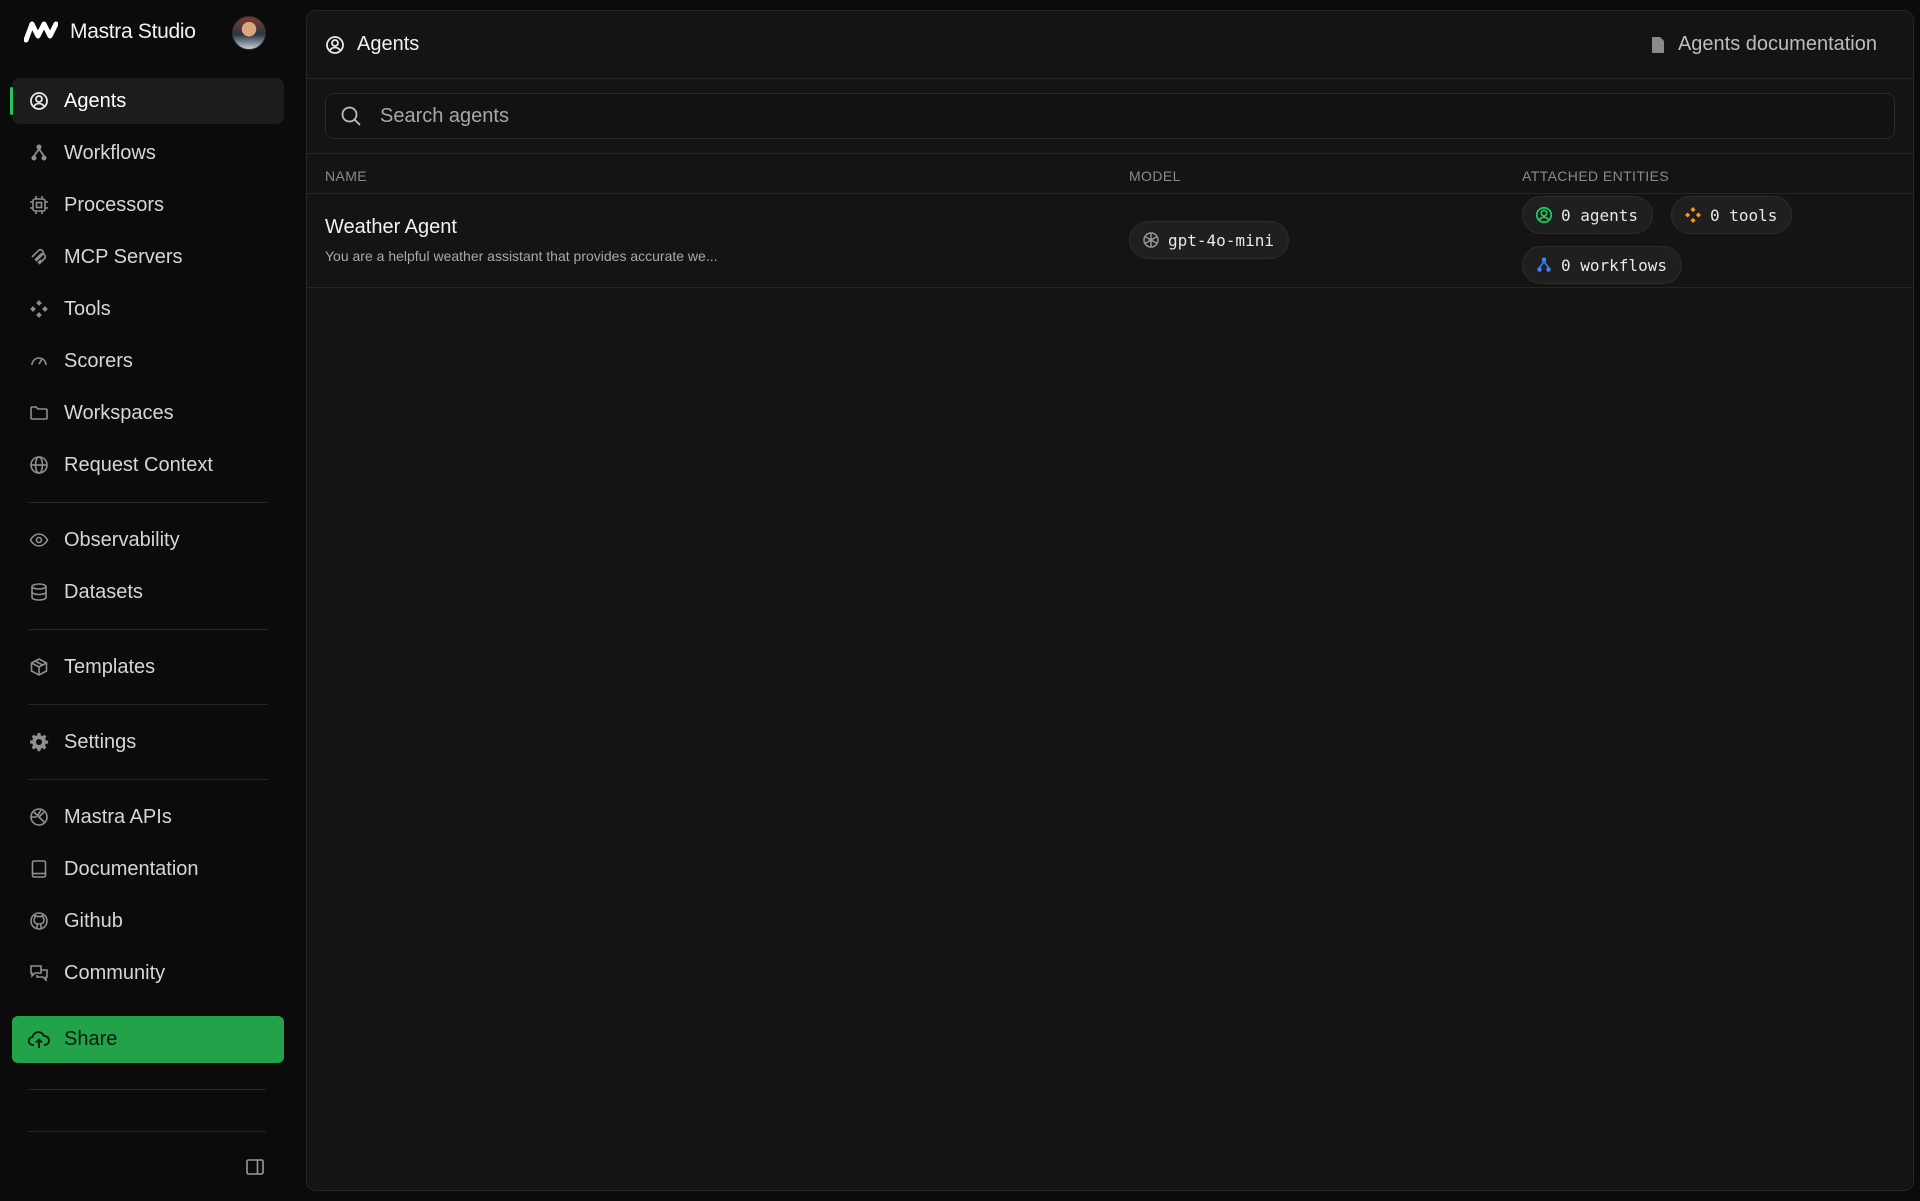  What do you see at coordinates (148, 592) in the screenshot?
I see `sidebar-item-datasets: Datasets` at bounding box center [148, 592].